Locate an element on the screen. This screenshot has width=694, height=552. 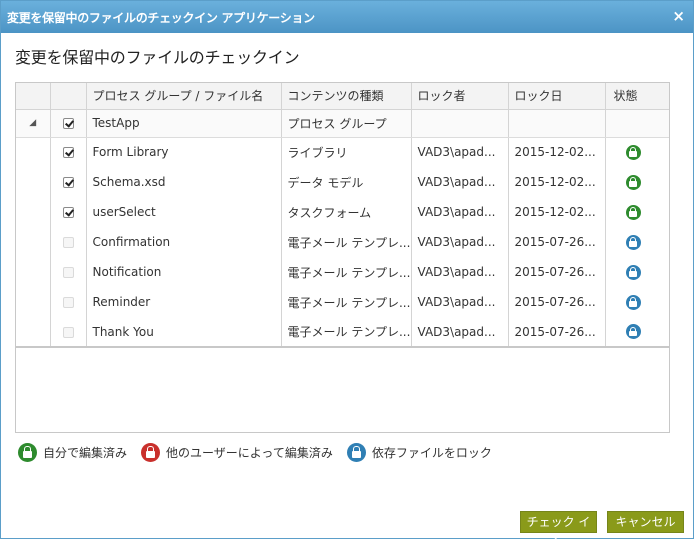
legend-item: 依存ファイルをロック is located at coordinates (419, 452).